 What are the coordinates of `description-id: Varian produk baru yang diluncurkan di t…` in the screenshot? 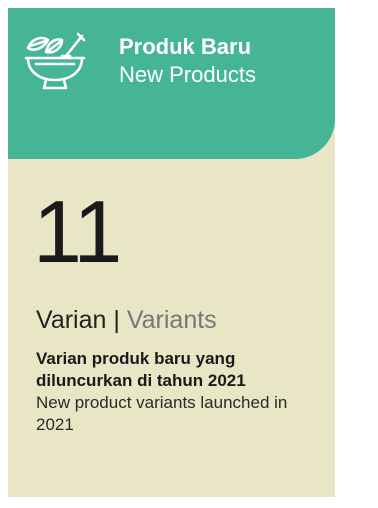 It's located at (141, 369).